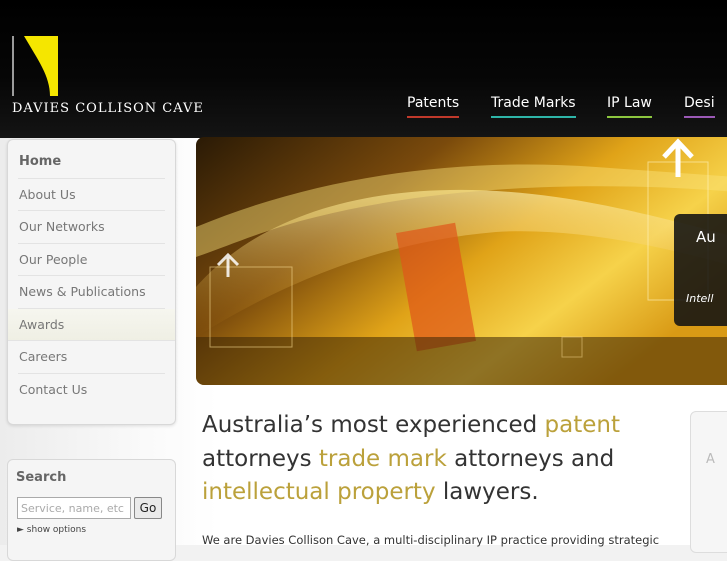  I want to click on sidebar-item-home: Home, so click(91, 162).